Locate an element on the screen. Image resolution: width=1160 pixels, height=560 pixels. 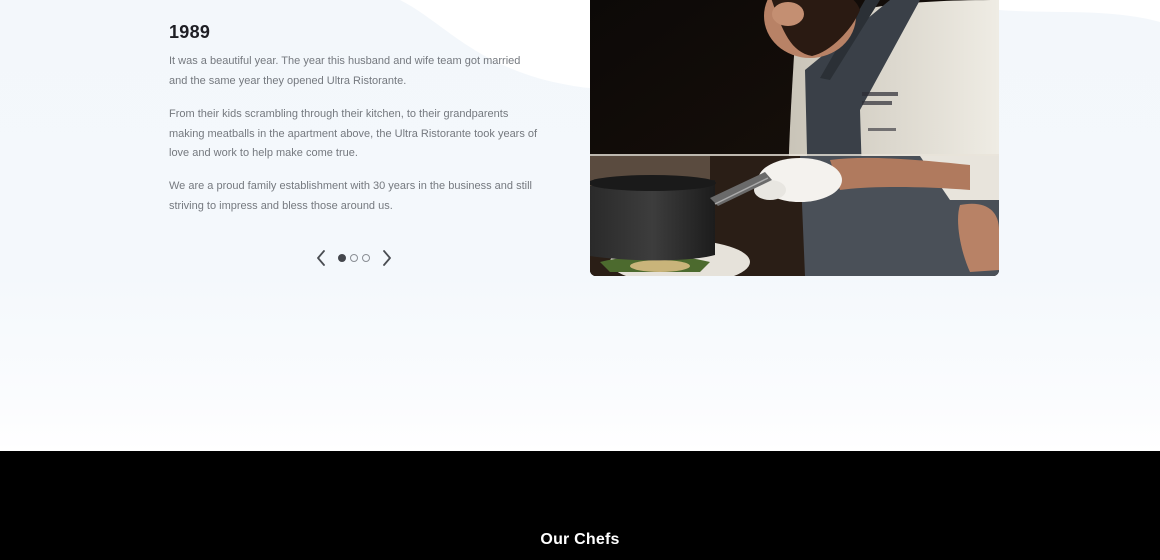
year-heading: 1989 is located at coordinates (190, 32).